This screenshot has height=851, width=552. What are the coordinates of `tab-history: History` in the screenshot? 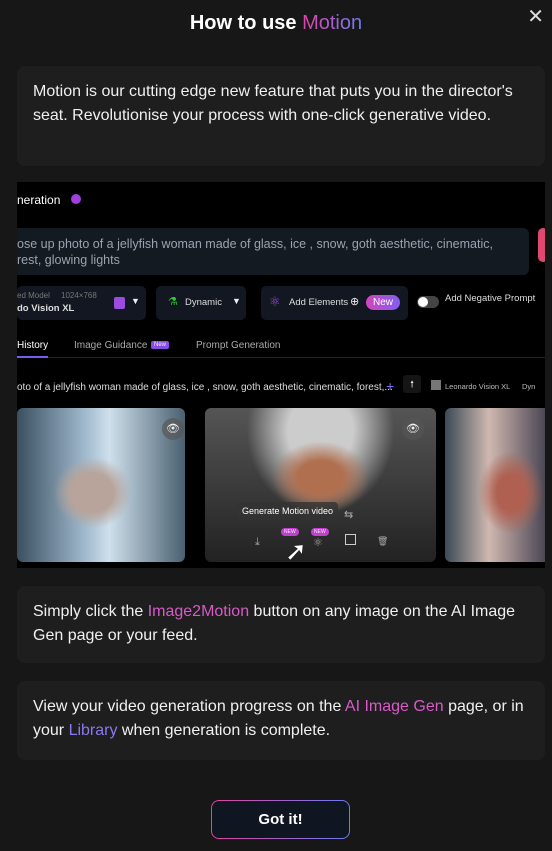 It's located at (33, 345).